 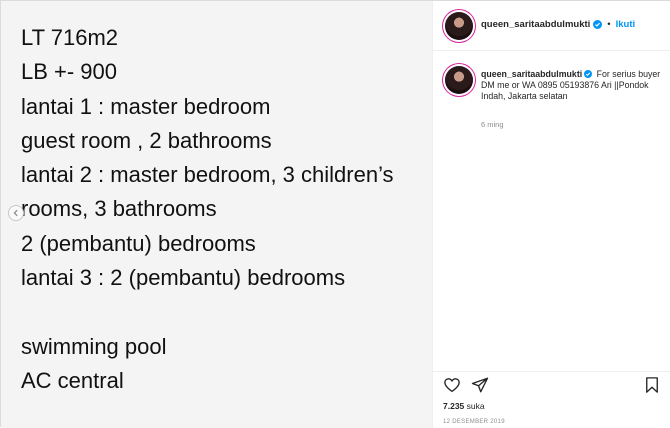 What do you see at coordinates (207, 175) in the screenshot?
I see `post-line: lantai 2 : master bedroom, 3 children’s` at bounding box center [207, 175].